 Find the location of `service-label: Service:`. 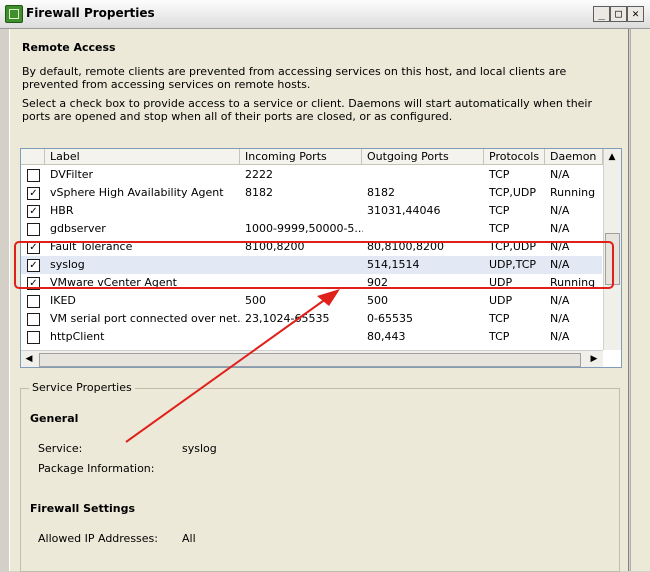

service-label: Service: is located at coordinates (60, 448).